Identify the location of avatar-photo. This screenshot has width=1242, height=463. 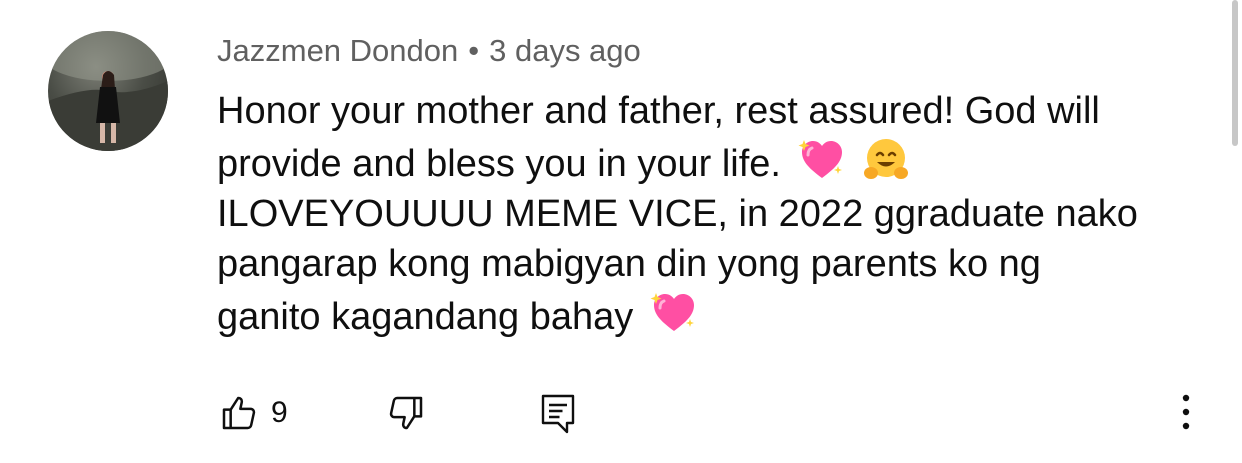
(108, 91).